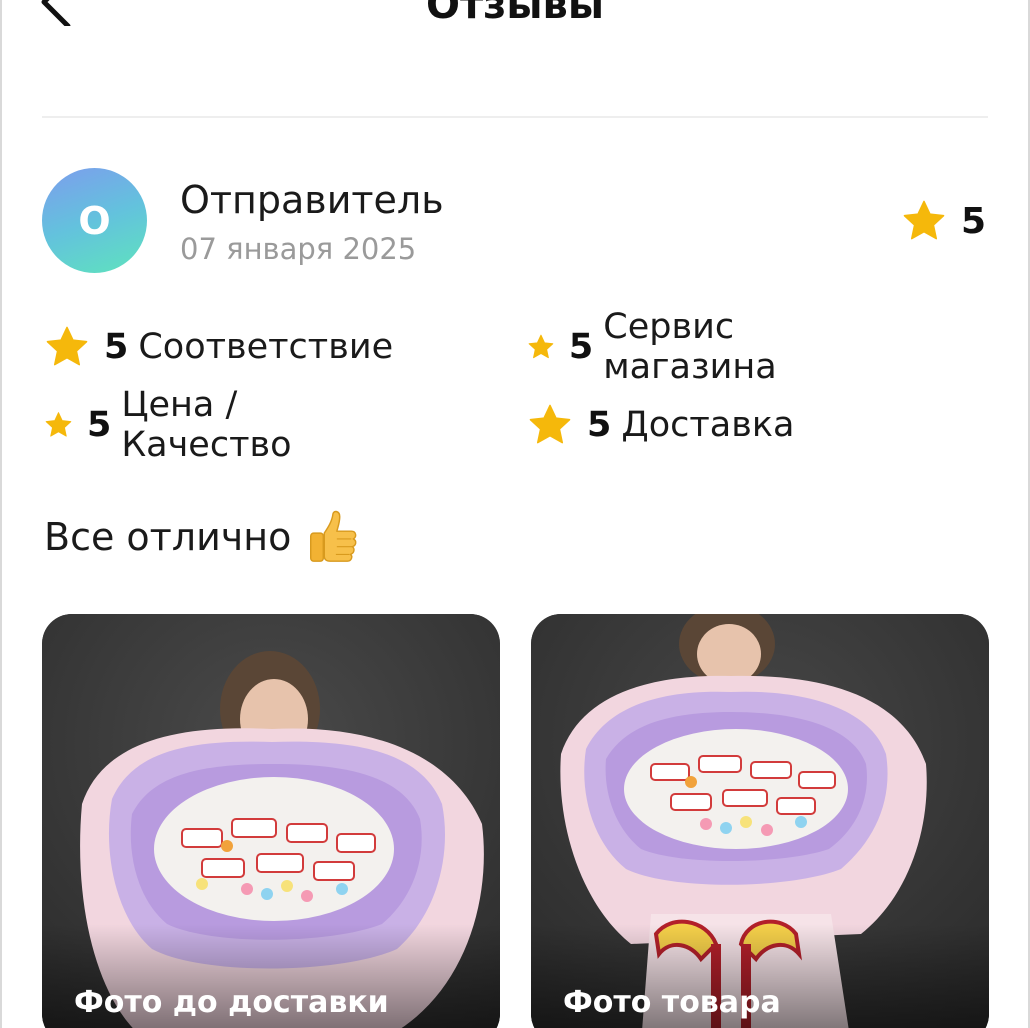  I want to click on review-text-body: Все отлично, so click(168, 537).